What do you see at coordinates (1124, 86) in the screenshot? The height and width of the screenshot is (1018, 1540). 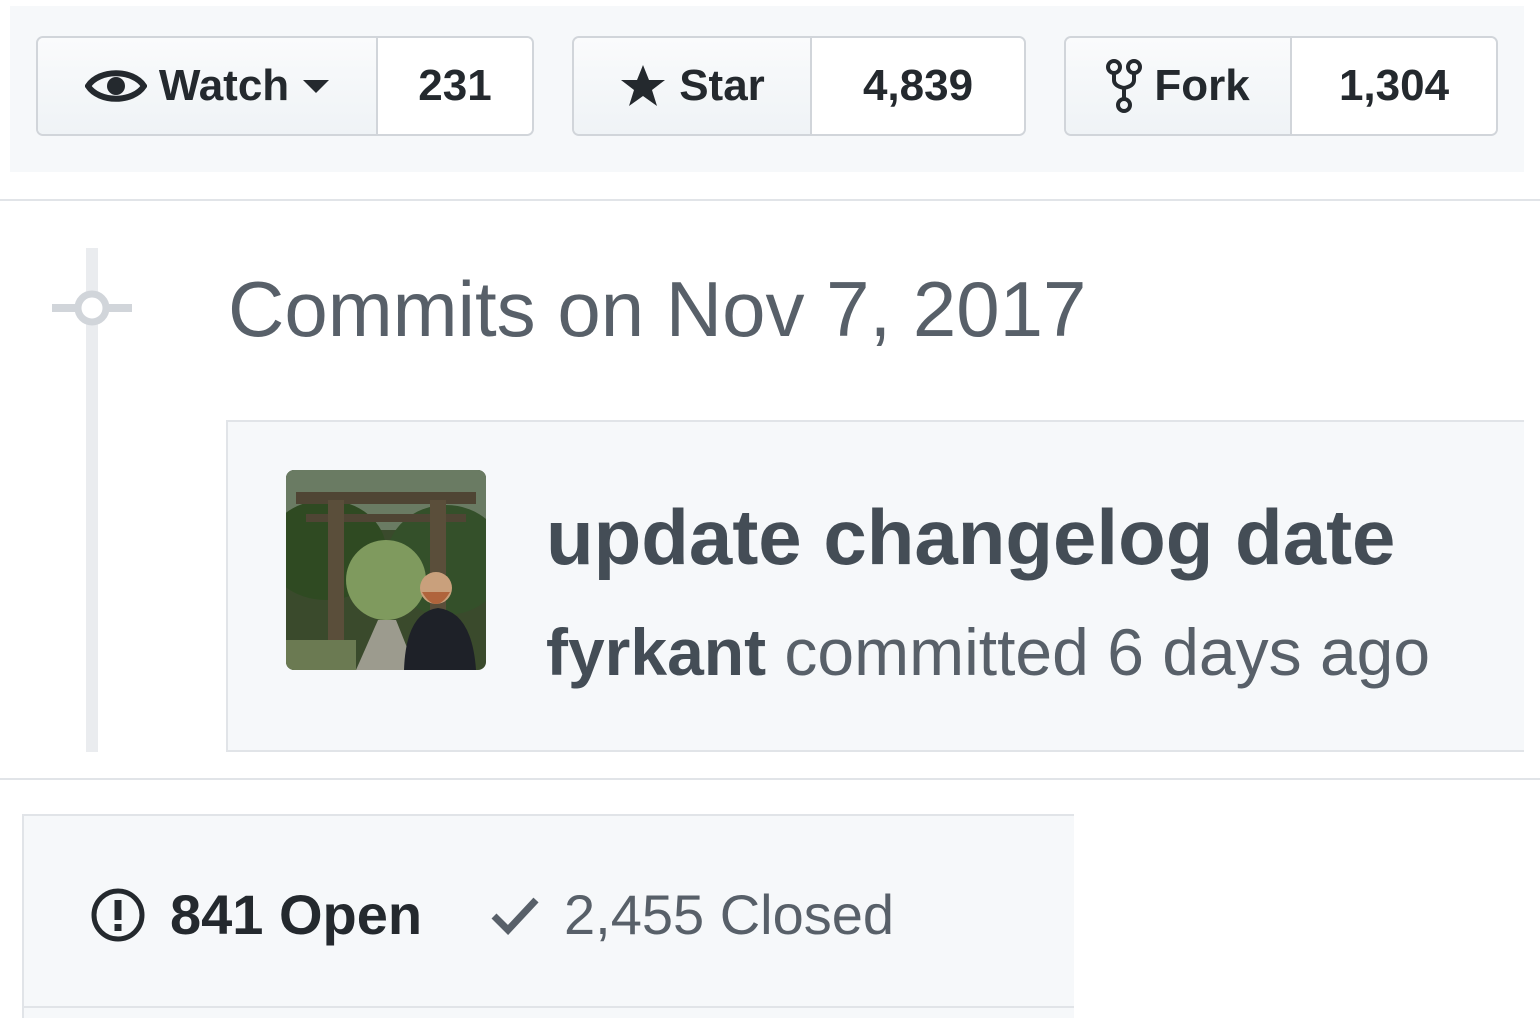 I see `repo-forked-icon` at bounding box center [1124, 86].